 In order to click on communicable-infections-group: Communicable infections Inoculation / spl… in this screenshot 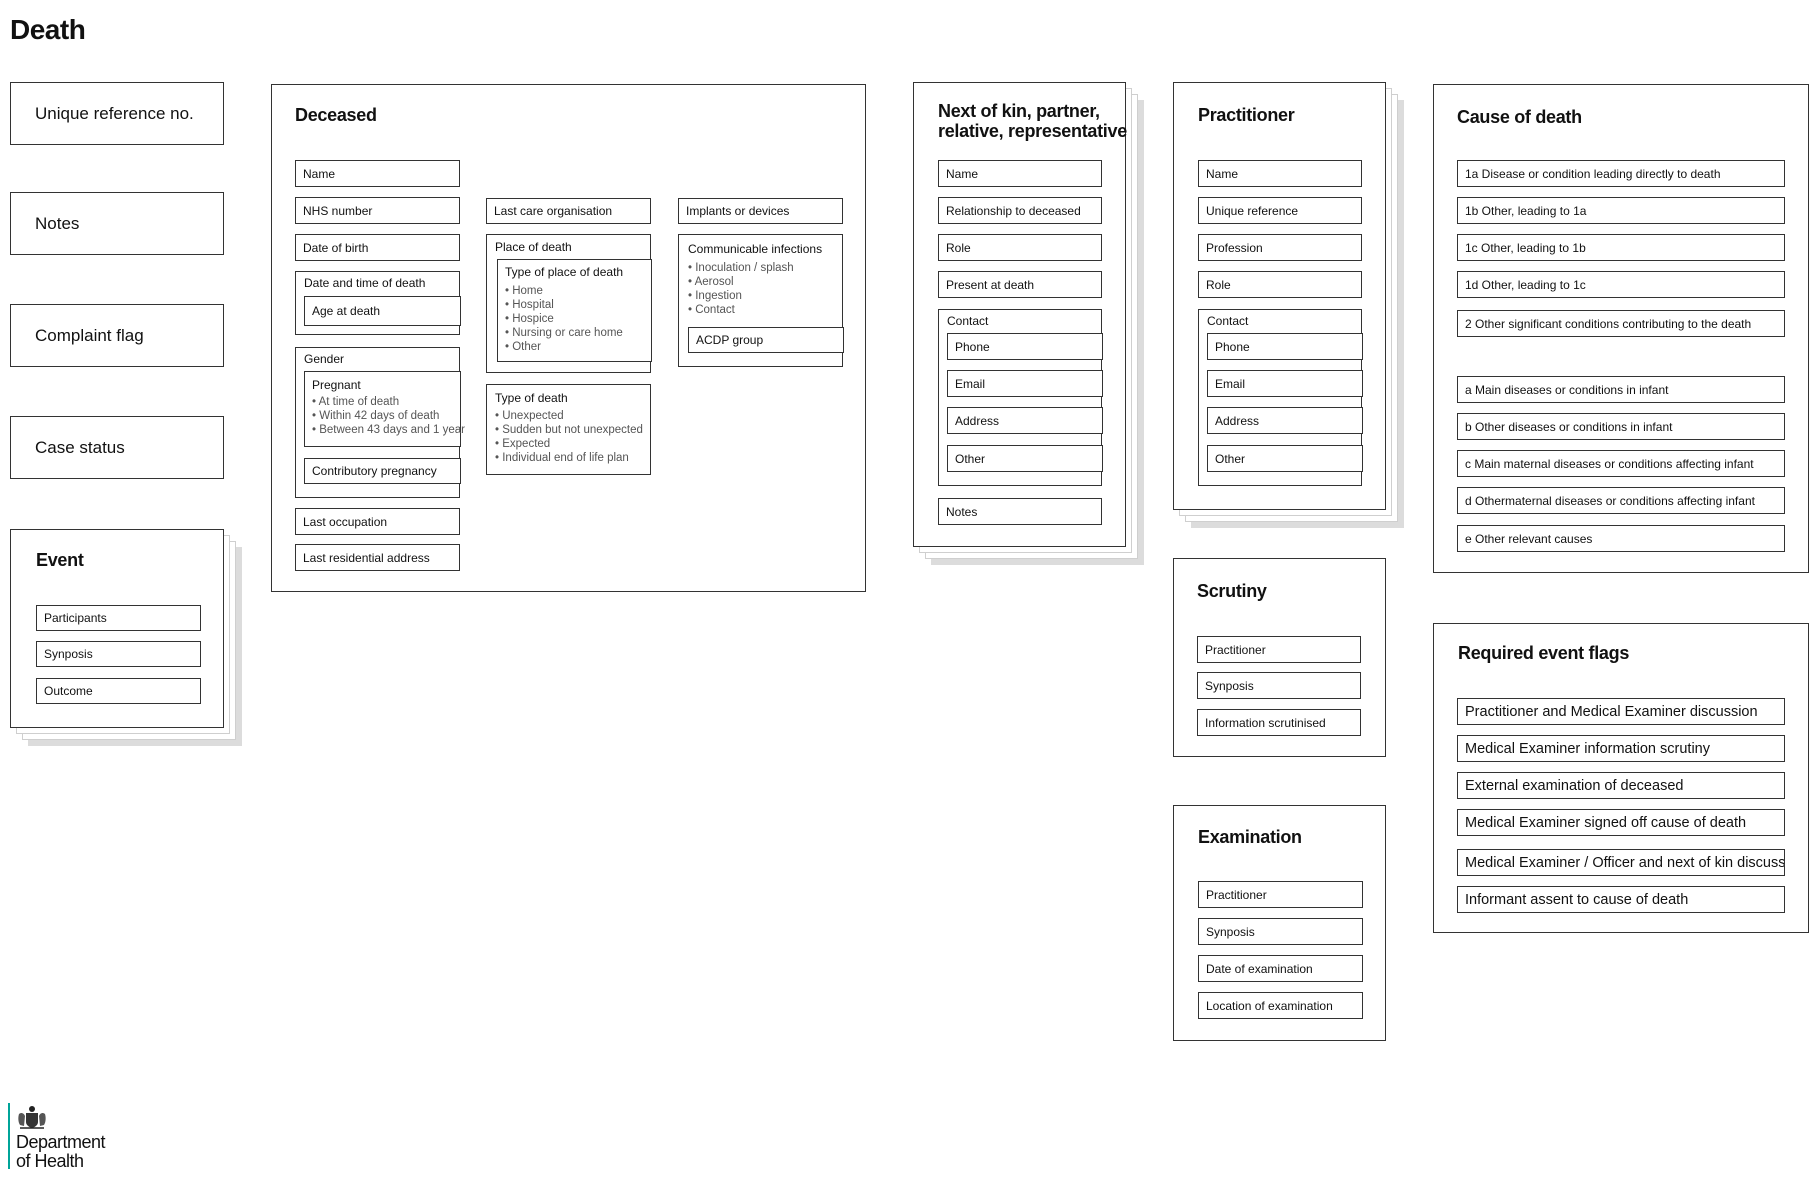, I will do `click(761, 300)`.